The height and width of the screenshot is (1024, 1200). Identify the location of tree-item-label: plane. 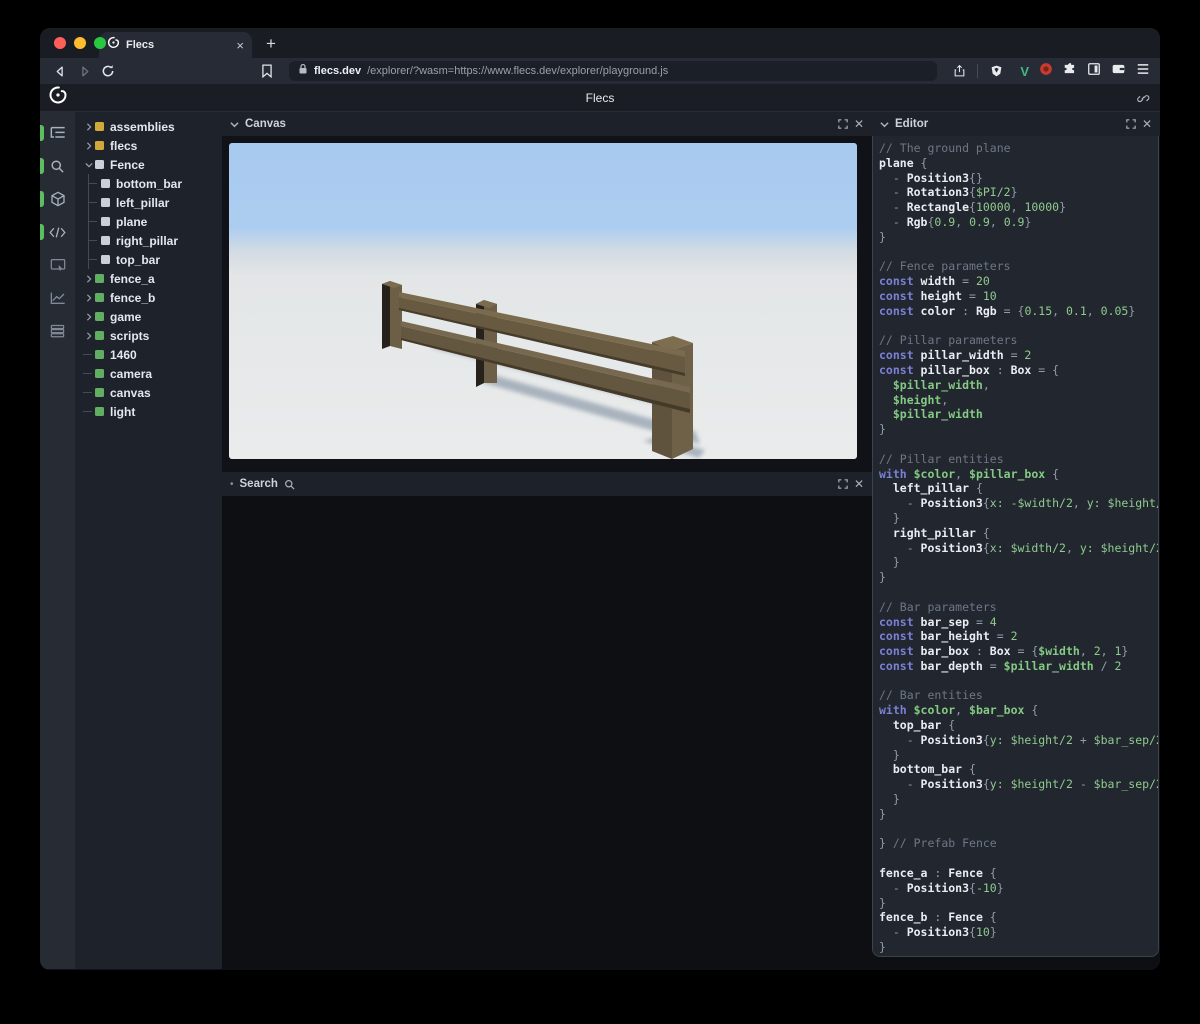
(132, 221).